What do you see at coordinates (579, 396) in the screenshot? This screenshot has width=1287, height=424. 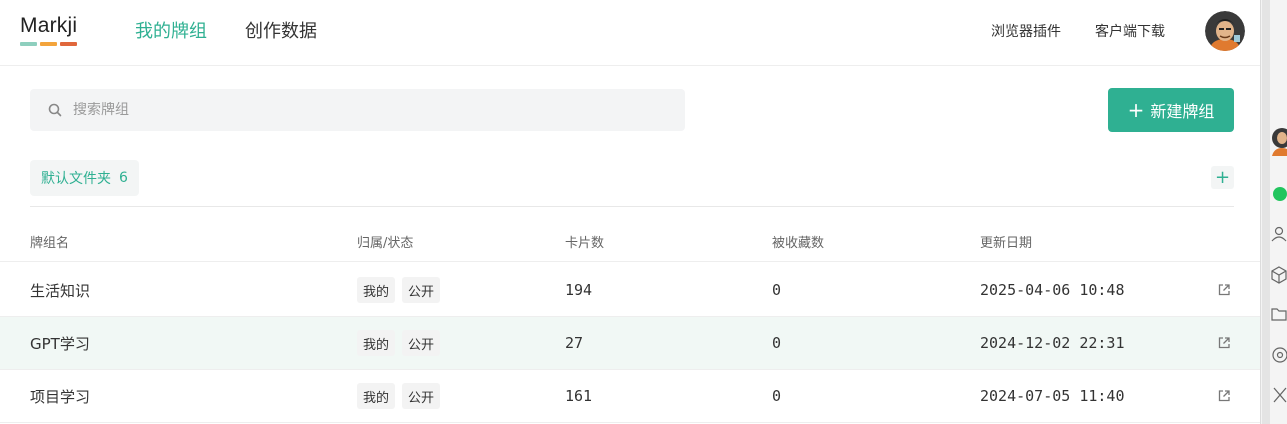 I see `card-count: 161` at bounding box center [579, 396].